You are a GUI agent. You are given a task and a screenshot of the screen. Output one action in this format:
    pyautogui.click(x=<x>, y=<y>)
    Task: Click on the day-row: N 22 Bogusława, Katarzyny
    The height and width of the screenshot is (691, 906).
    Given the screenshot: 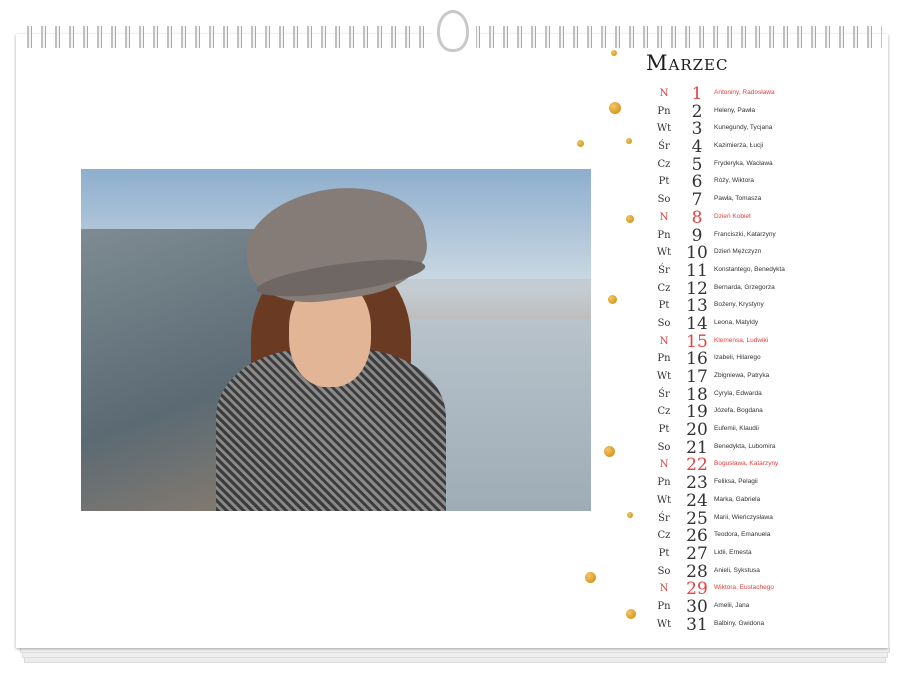 What is the action you would take?
    pyautogui.click(x=735, y=465)
    